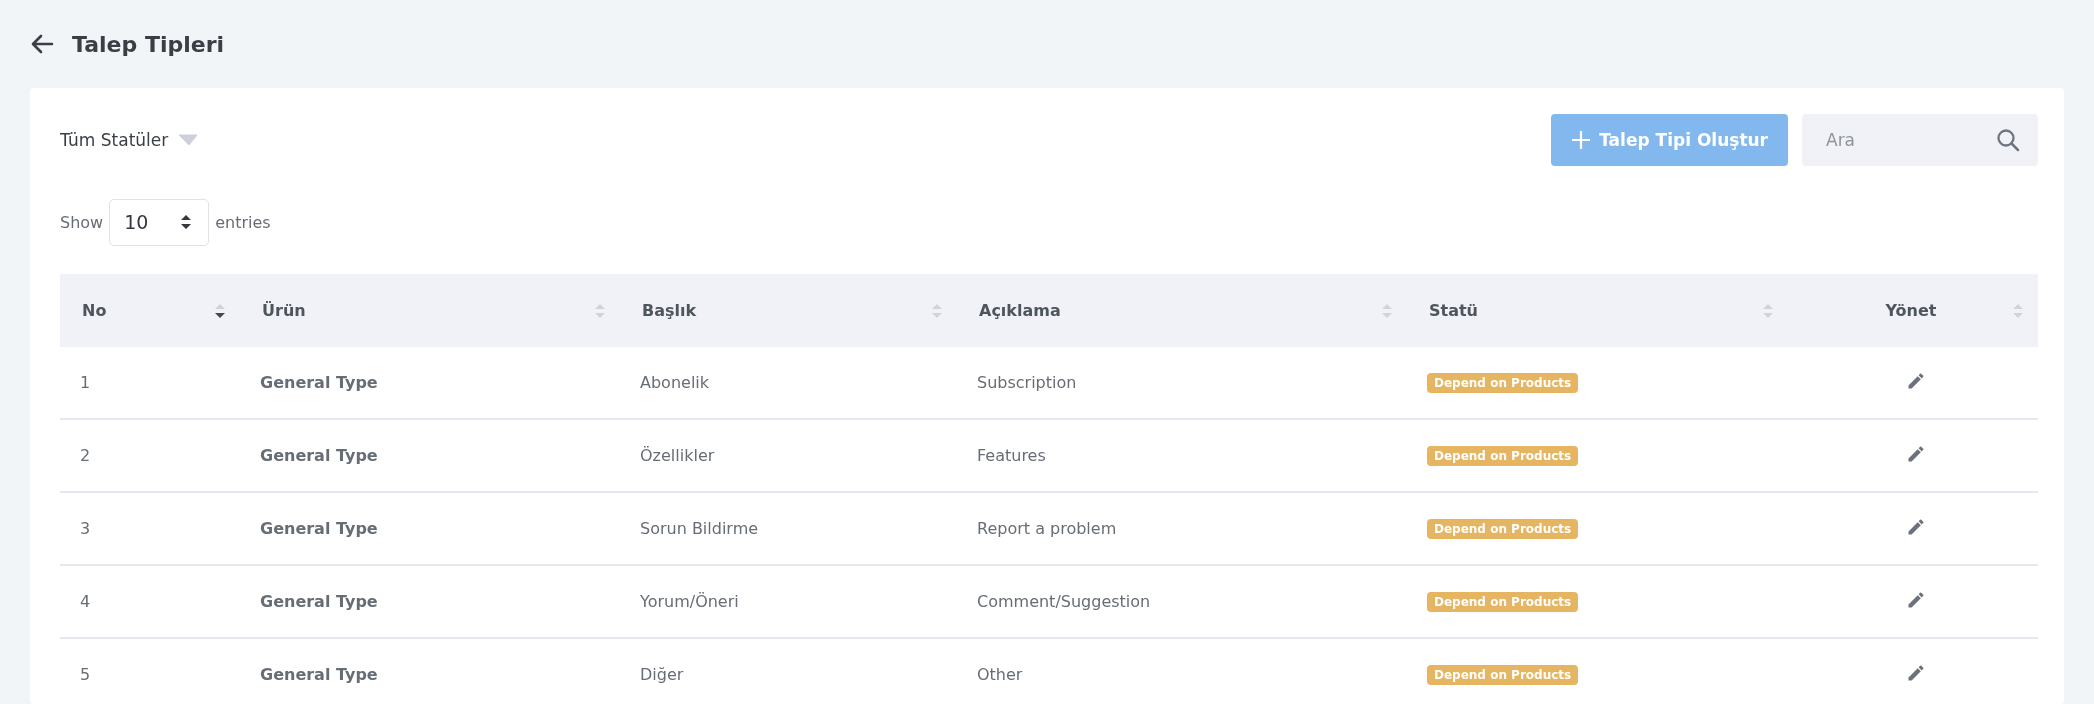 This screenshot has height=704, width=2094. What do you see at coordinates (243, 222) in the screenshot?
I see `entries-label: entries` at bounding box center [243, 222].